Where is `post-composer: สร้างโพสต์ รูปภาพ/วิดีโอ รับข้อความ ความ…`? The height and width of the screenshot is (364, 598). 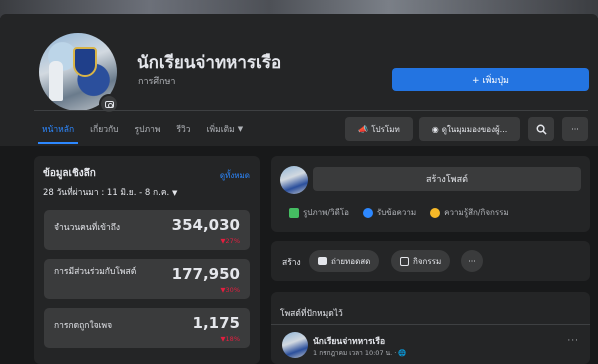 post-composer: สร้างโพสต์ รูปภาพ/วิดีโอ รับข้อความ ความ… is located at coordinates (430, 194).